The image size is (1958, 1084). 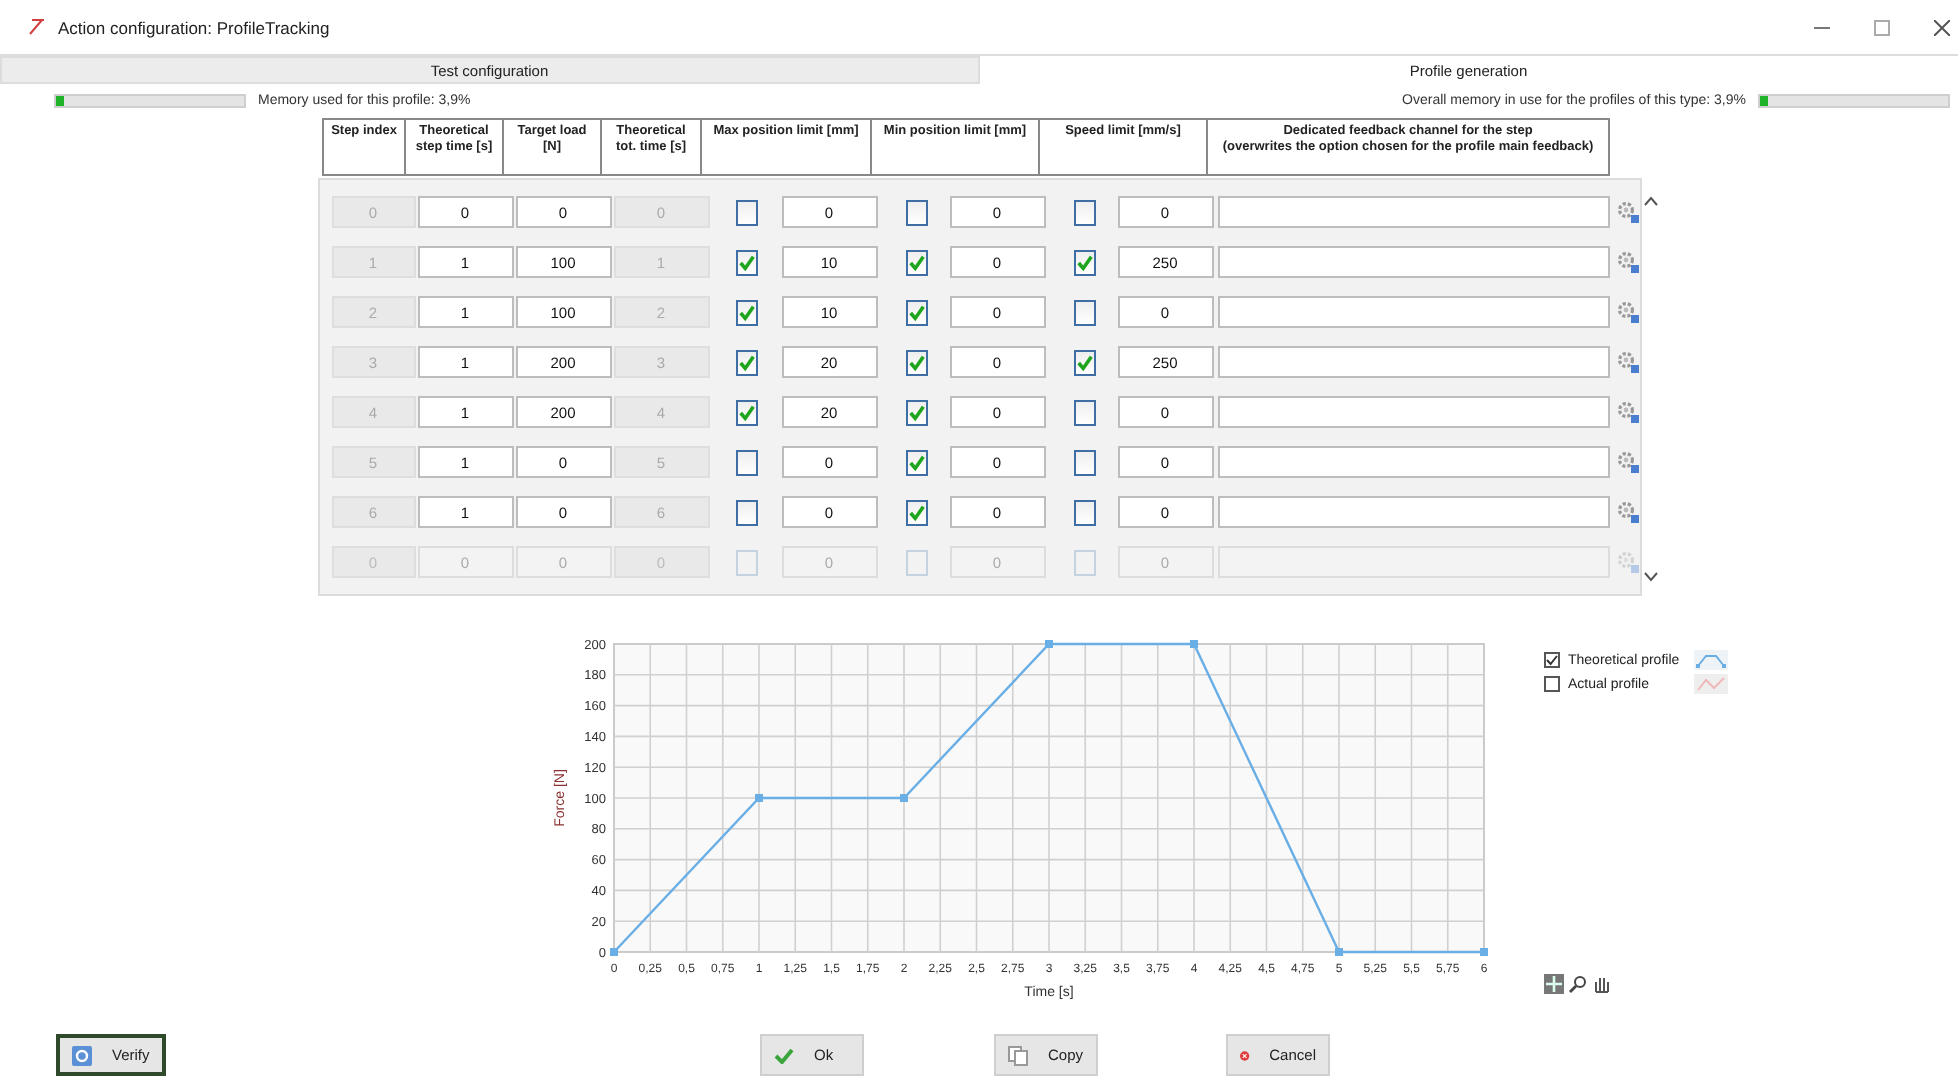 What do you see at coordinates (1942, 27) in the screenshot?
I see `close-icon` at bounding box center [1942, 27].